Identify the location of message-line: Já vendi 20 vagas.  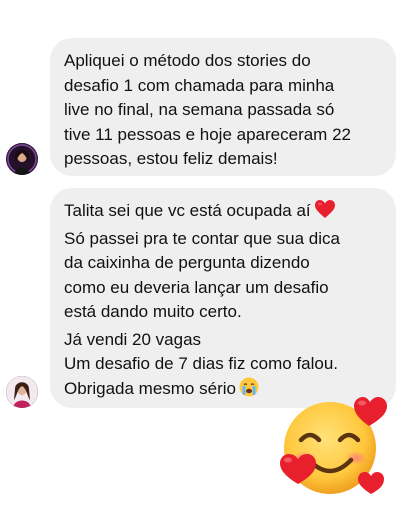
(133, 339).